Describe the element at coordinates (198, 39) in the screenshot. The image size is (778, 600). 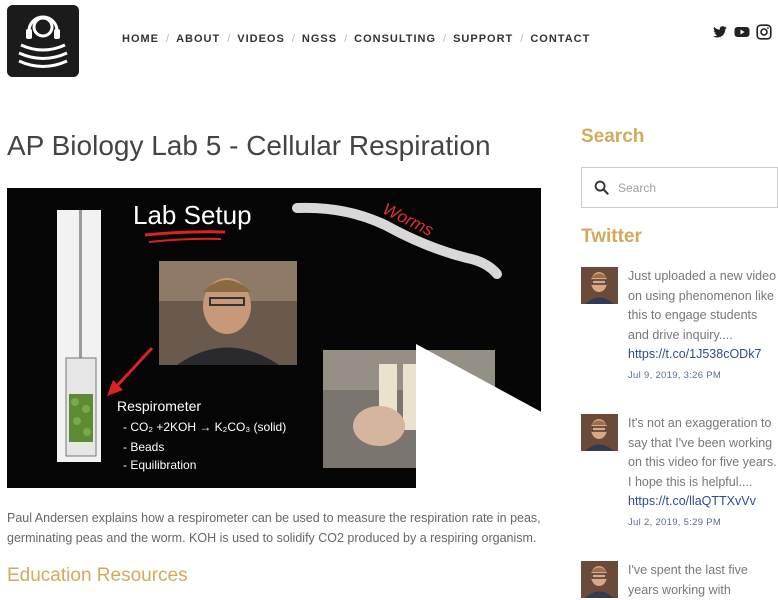
I see `nav-item-about: ABOUT` at that location.